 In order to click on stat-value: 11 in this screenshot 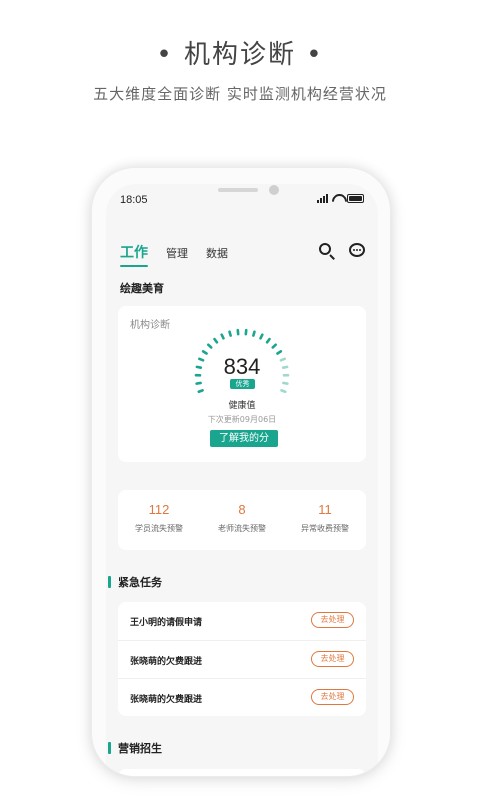, I will do `click(325, 509)`.